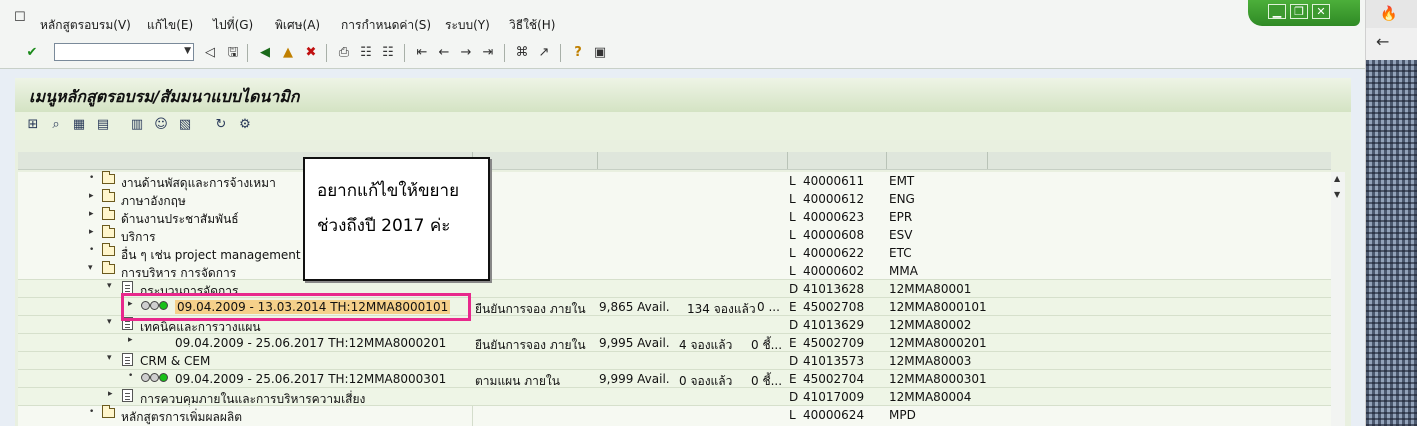 This screenshot has width=1417, height=426. Describe the element at coordinates (578, 53) in the screenshot. I see `help-icon: ?` at that location.